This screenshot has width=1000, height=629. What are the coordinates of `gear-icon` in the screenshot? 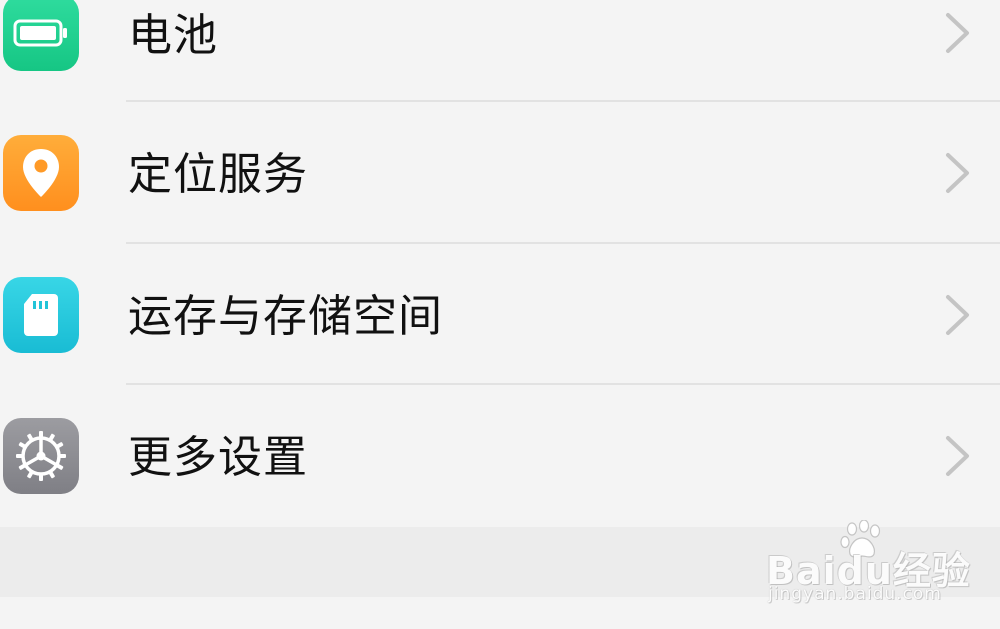 It's located at (41, 456).